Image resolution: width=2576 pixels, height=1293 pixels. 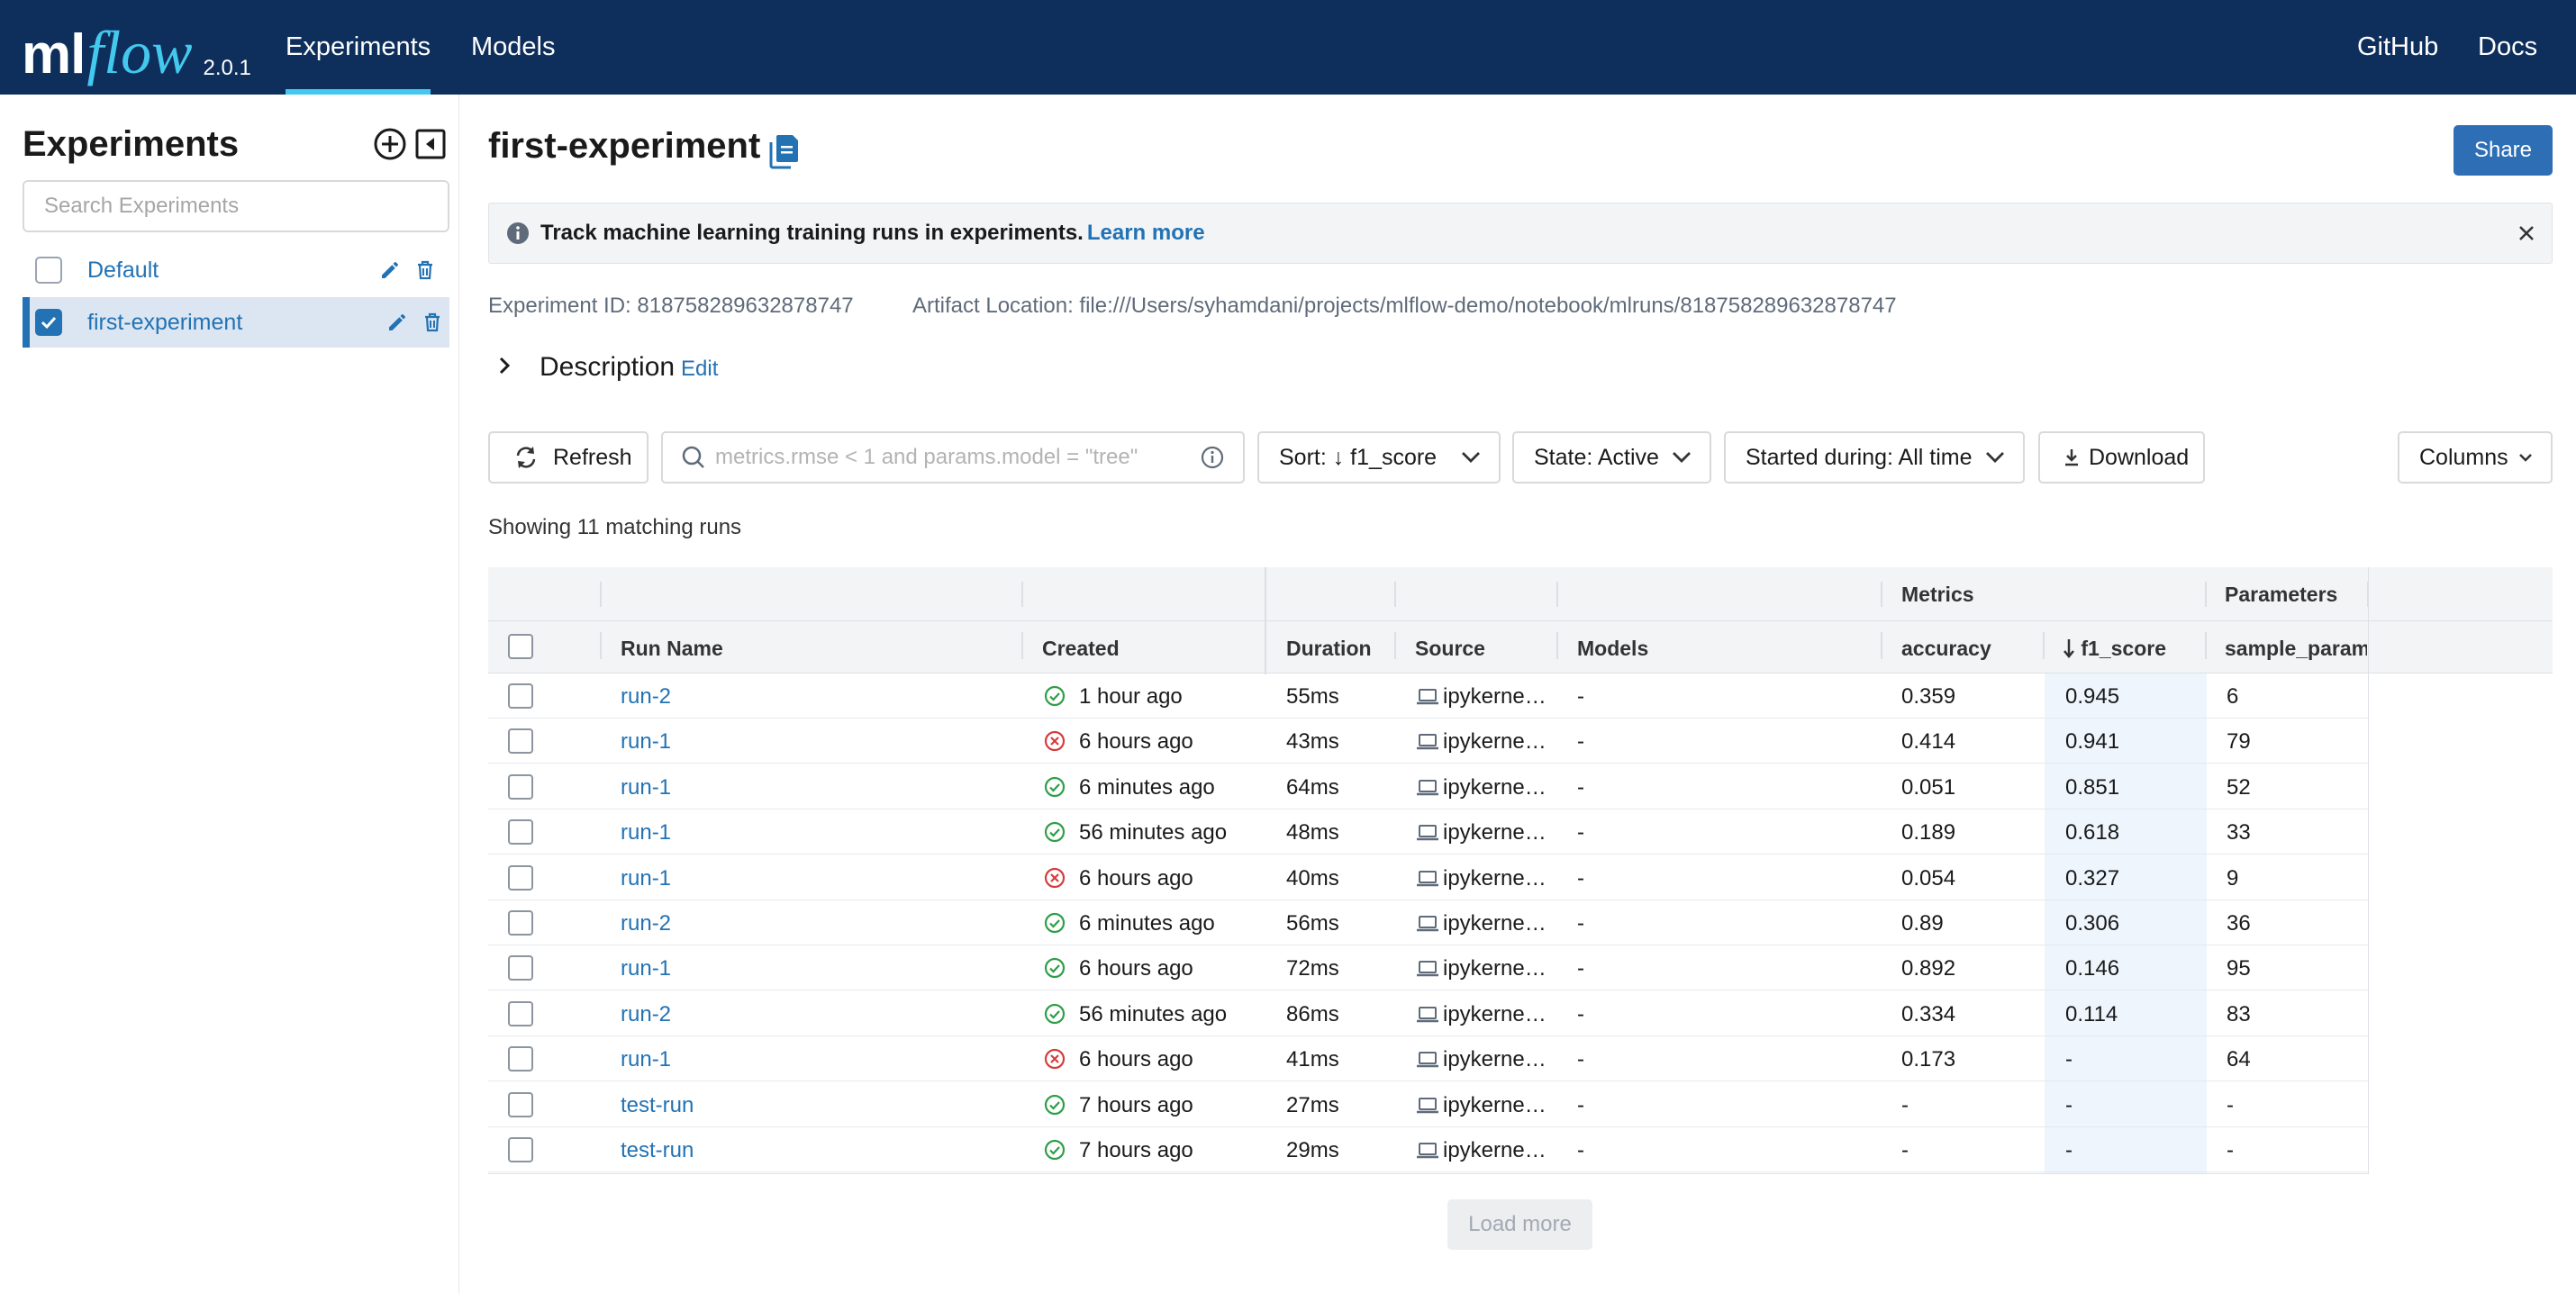 What do you see at coordinates (1946, 649) in the screenshot?
I see `header-accuracy: accuracy` at bounding box center [1946, 649].